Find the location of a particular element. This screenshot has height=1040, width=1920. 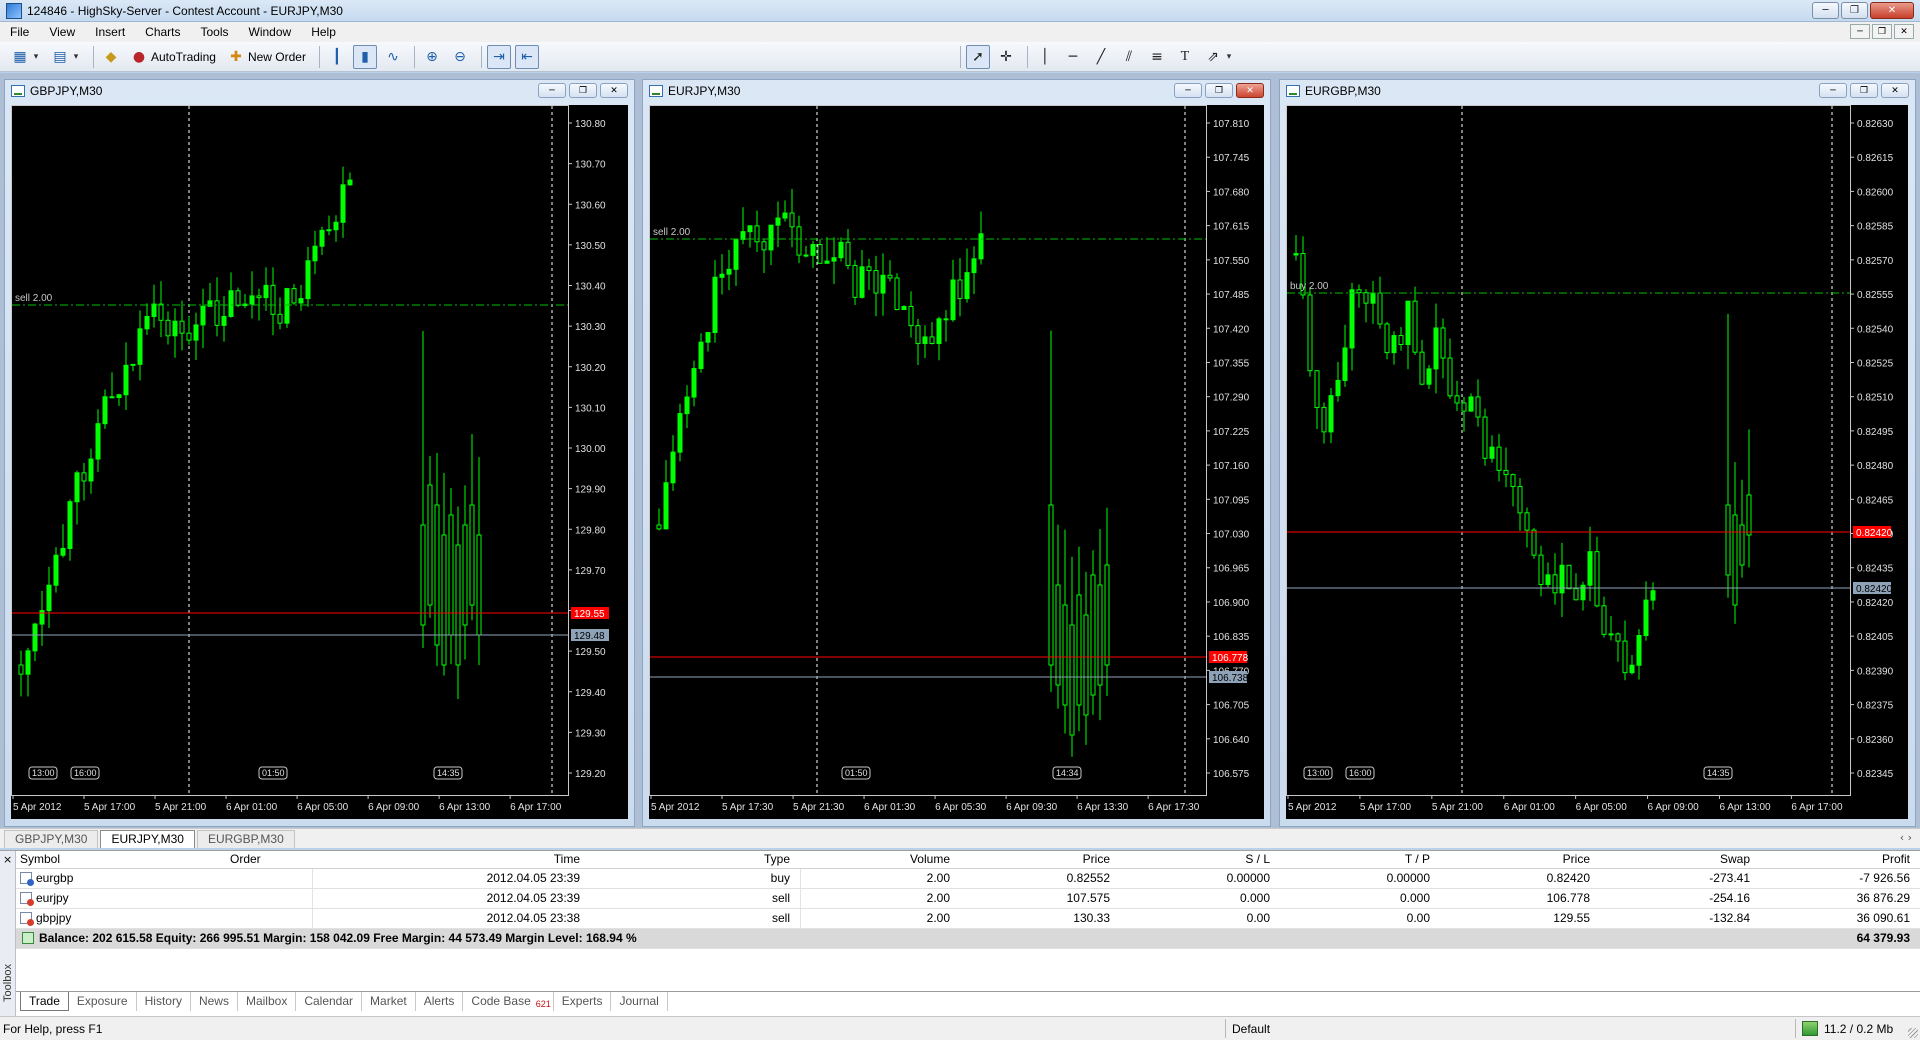

col-order: Order is located at coordinates (245, 859).